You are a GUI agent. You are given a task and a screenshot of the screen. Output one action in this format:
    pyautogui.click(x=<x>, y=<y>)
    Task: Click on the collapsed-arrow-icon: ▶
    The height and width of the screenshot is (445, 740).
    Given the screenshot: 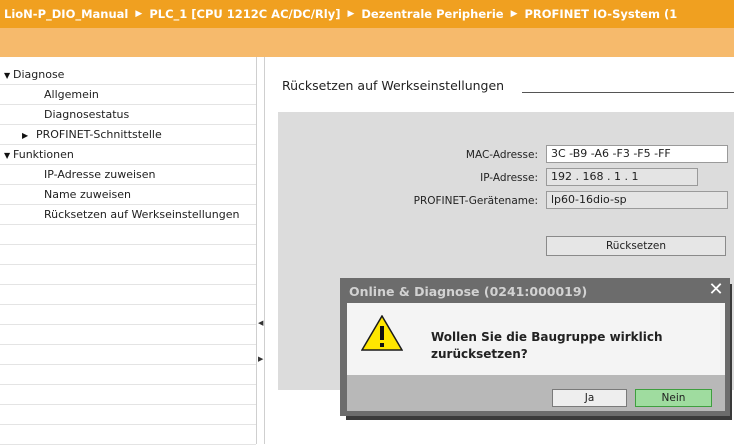 What is the action you would take?
    pyautogui.click(x=26, y=135)
    